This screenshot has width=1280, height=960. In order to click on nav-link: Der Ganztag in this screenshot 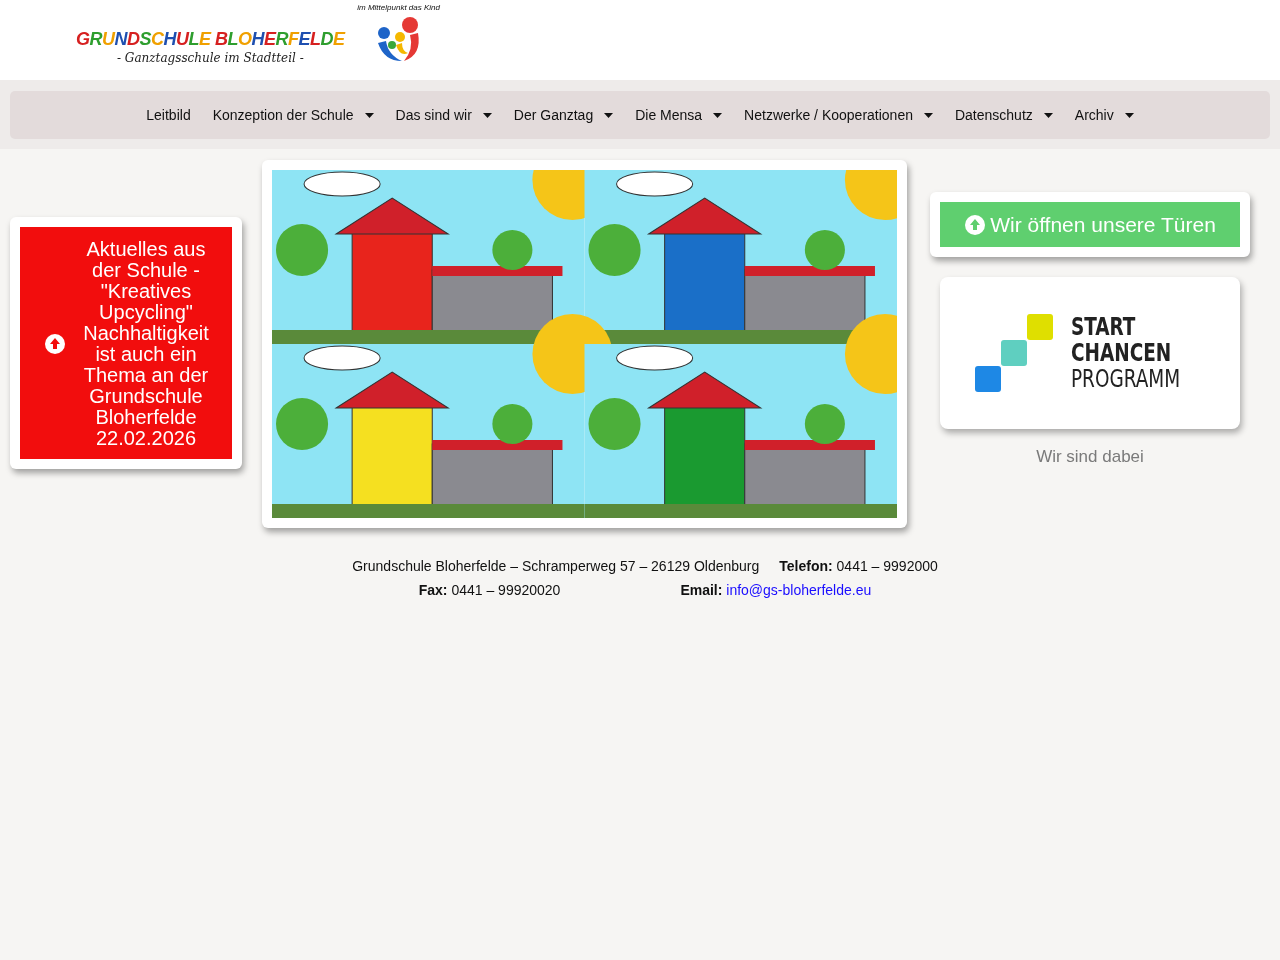, I will do `click(563, 115)`.